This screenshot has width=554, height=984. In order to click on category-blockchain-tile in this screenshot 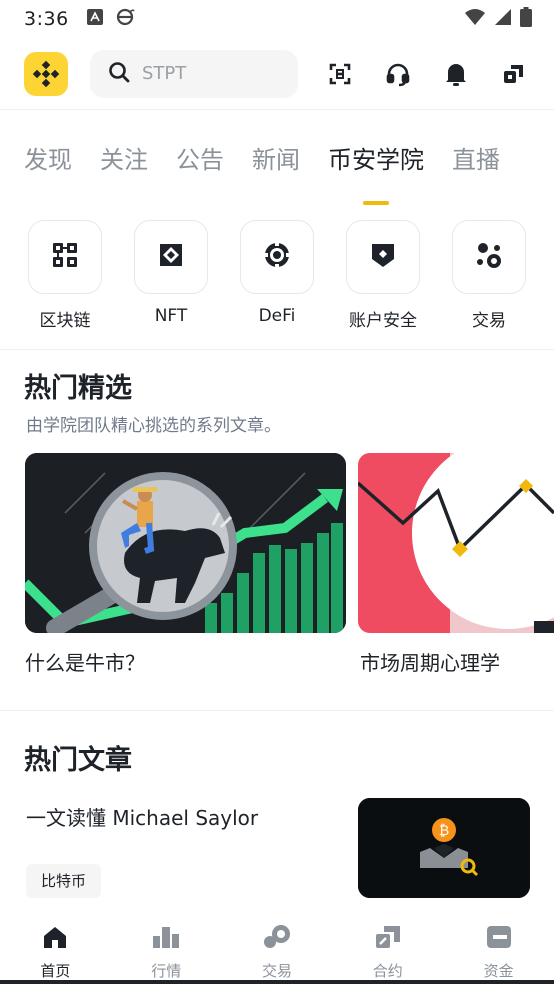, I will do `click(65, 257)`.